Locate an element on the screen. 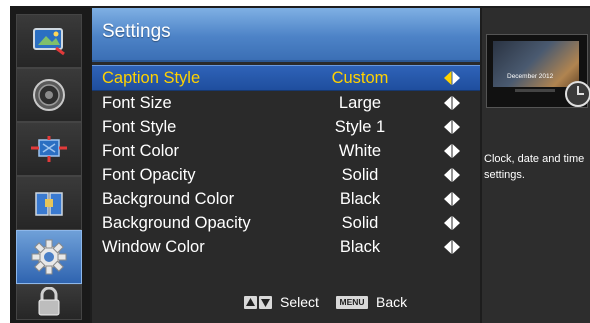 The image size is (590, 323). menu-key-icon: MENU is located at coordinates (352, 302).